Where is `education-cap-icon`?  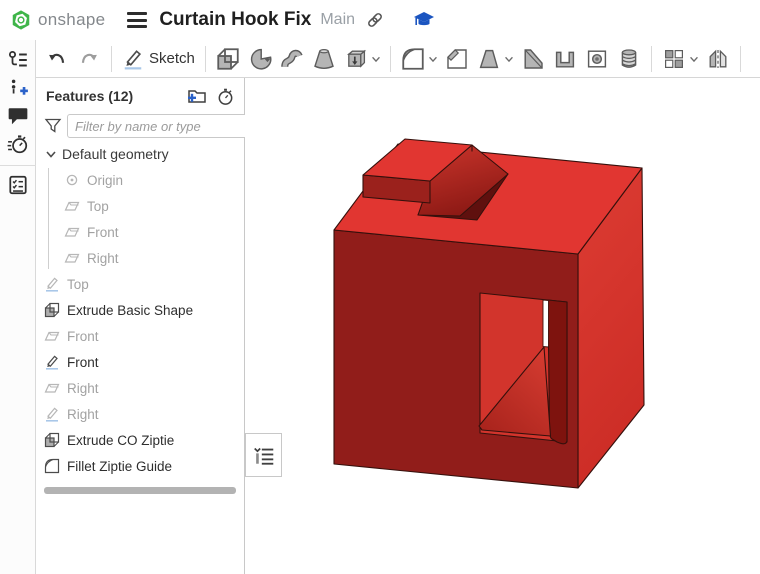 education-cap-icon is located at coordinates (424, 20).